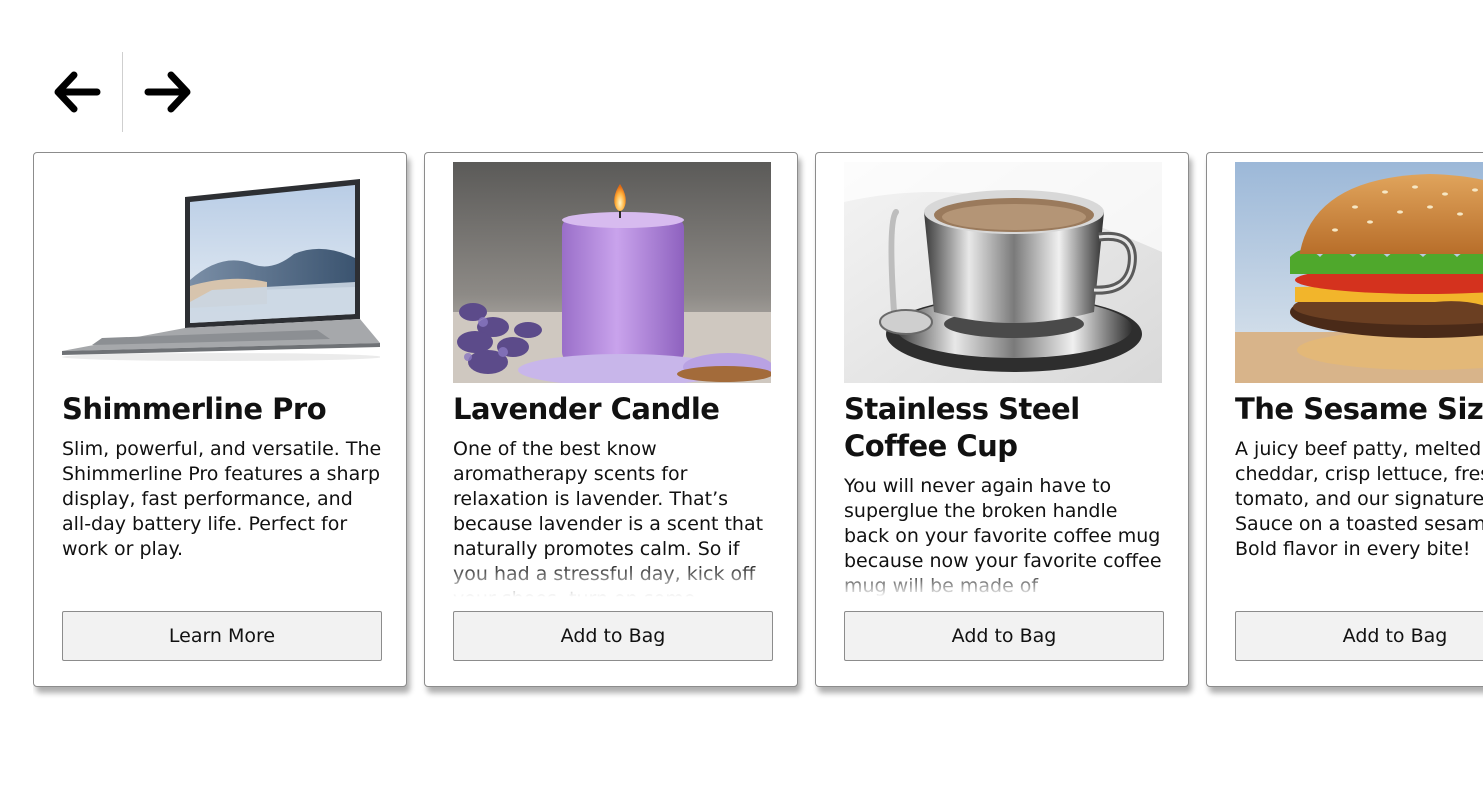 This screenshot has width=1483, height=800. I want to click on previous-button, so click(77, 92).